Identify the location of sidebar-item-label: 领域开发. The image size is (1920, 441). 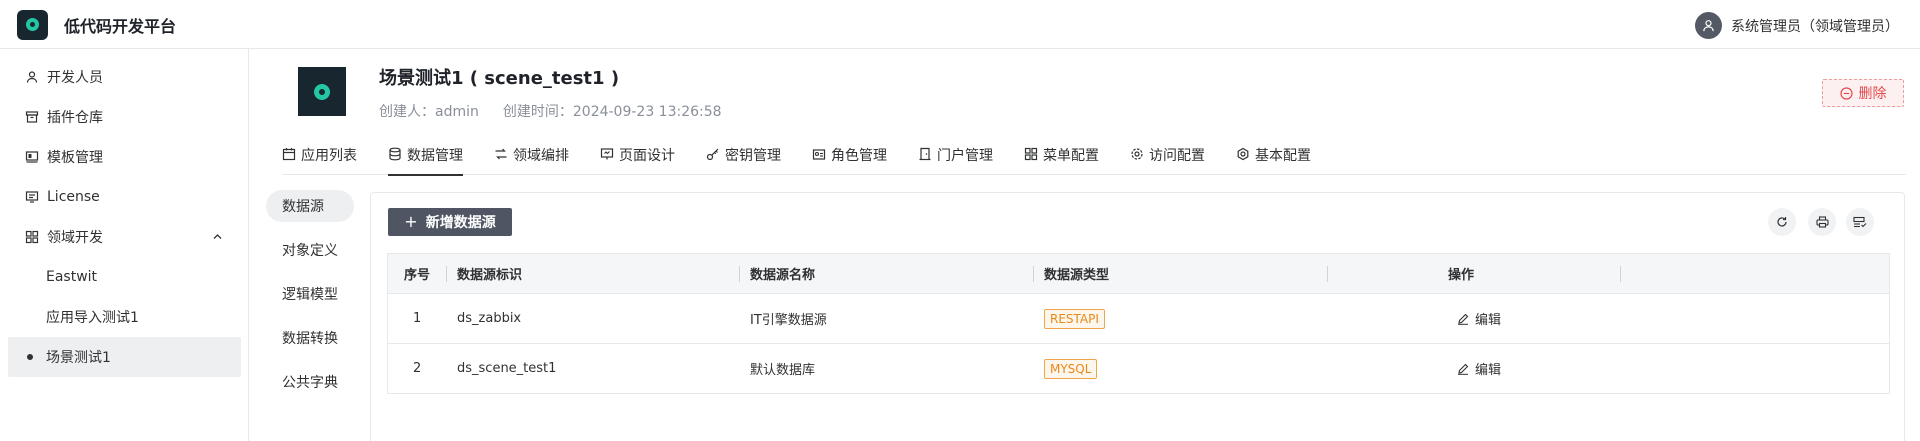
(75, 238).